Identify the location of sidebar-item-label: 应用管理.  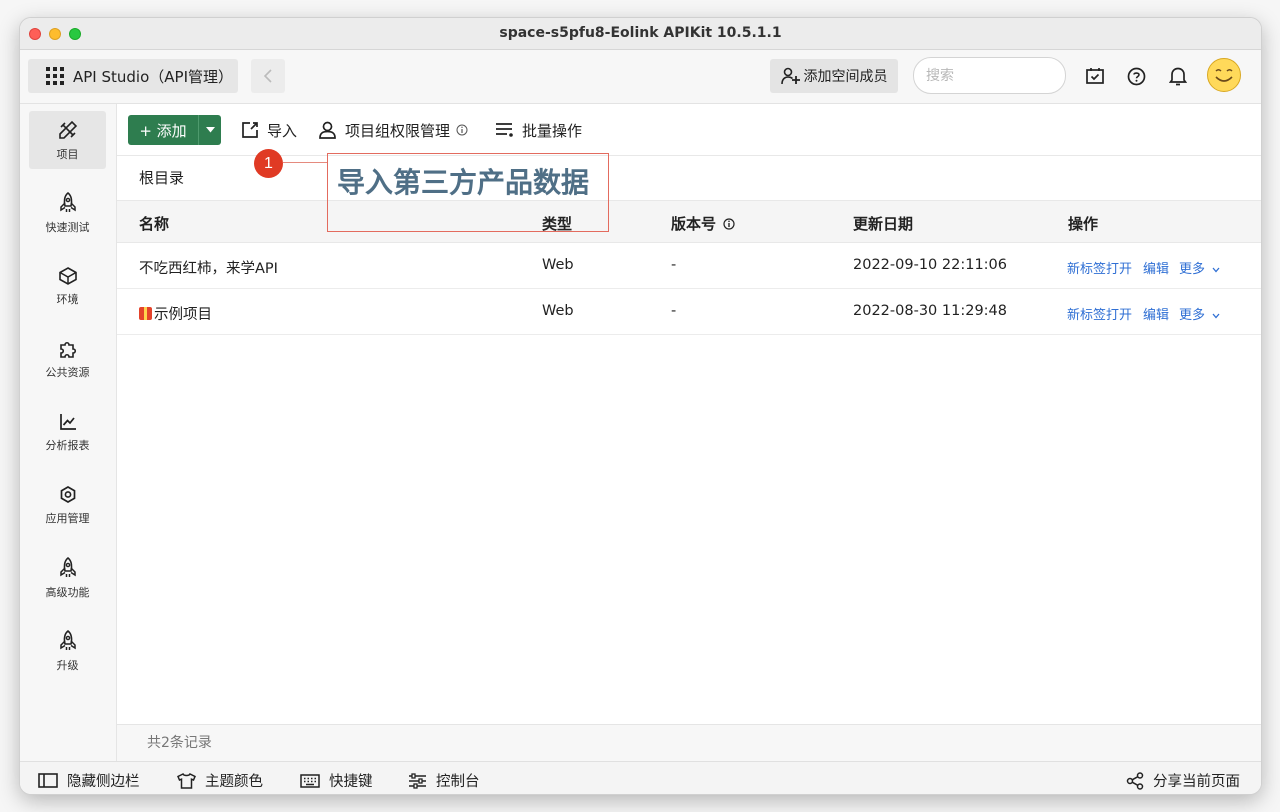
(67, 518).